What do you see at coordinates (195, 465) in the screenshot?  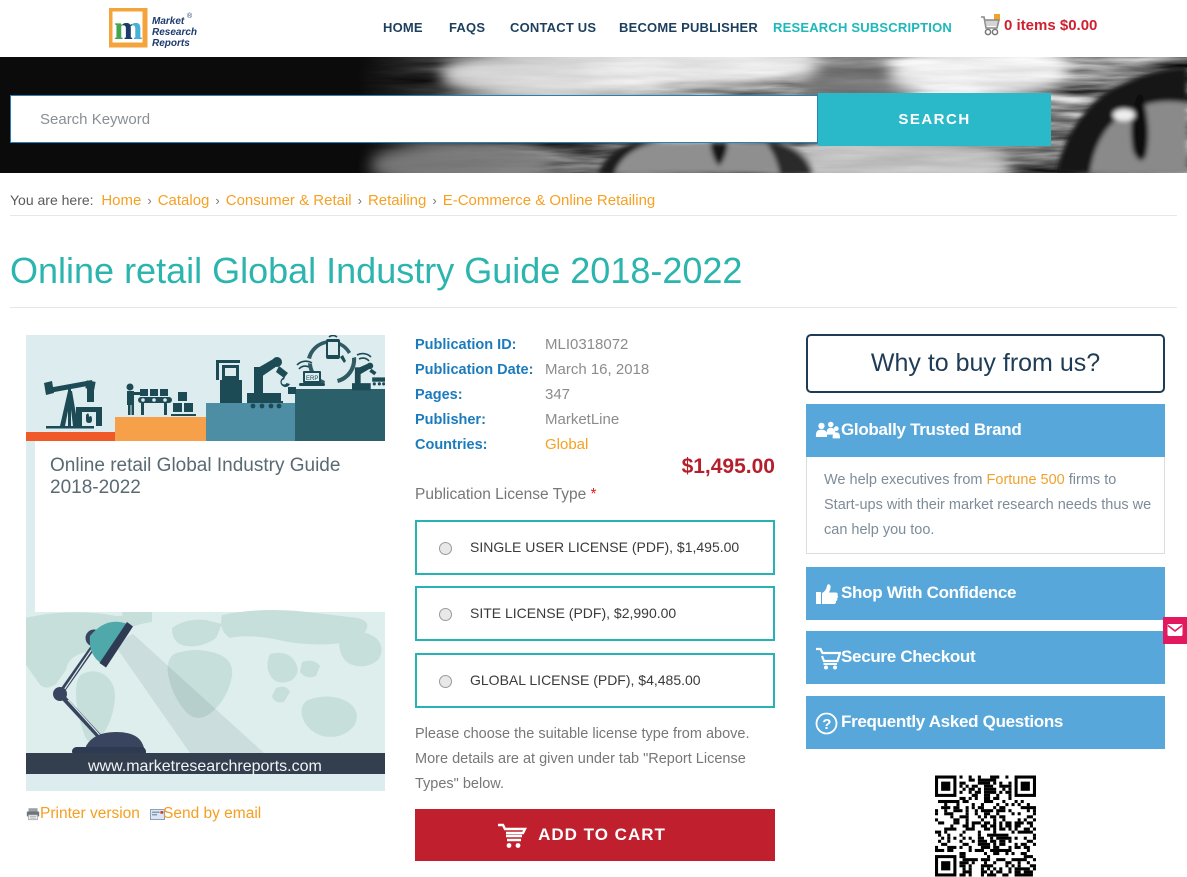 I see `svg-text:Online retail Global Industry: Online retail Global Industry Guide` at bounding box center [195, 465].